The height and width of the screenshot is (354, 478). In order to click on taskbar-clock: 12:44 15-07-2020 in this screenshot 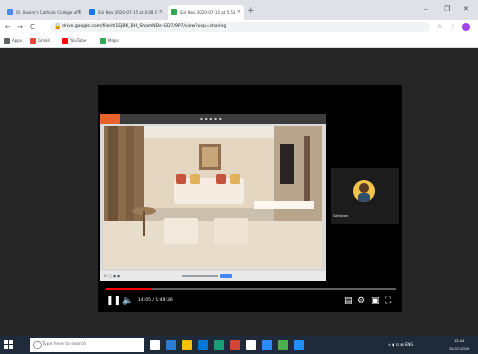, I will do `click(459, 345)`.